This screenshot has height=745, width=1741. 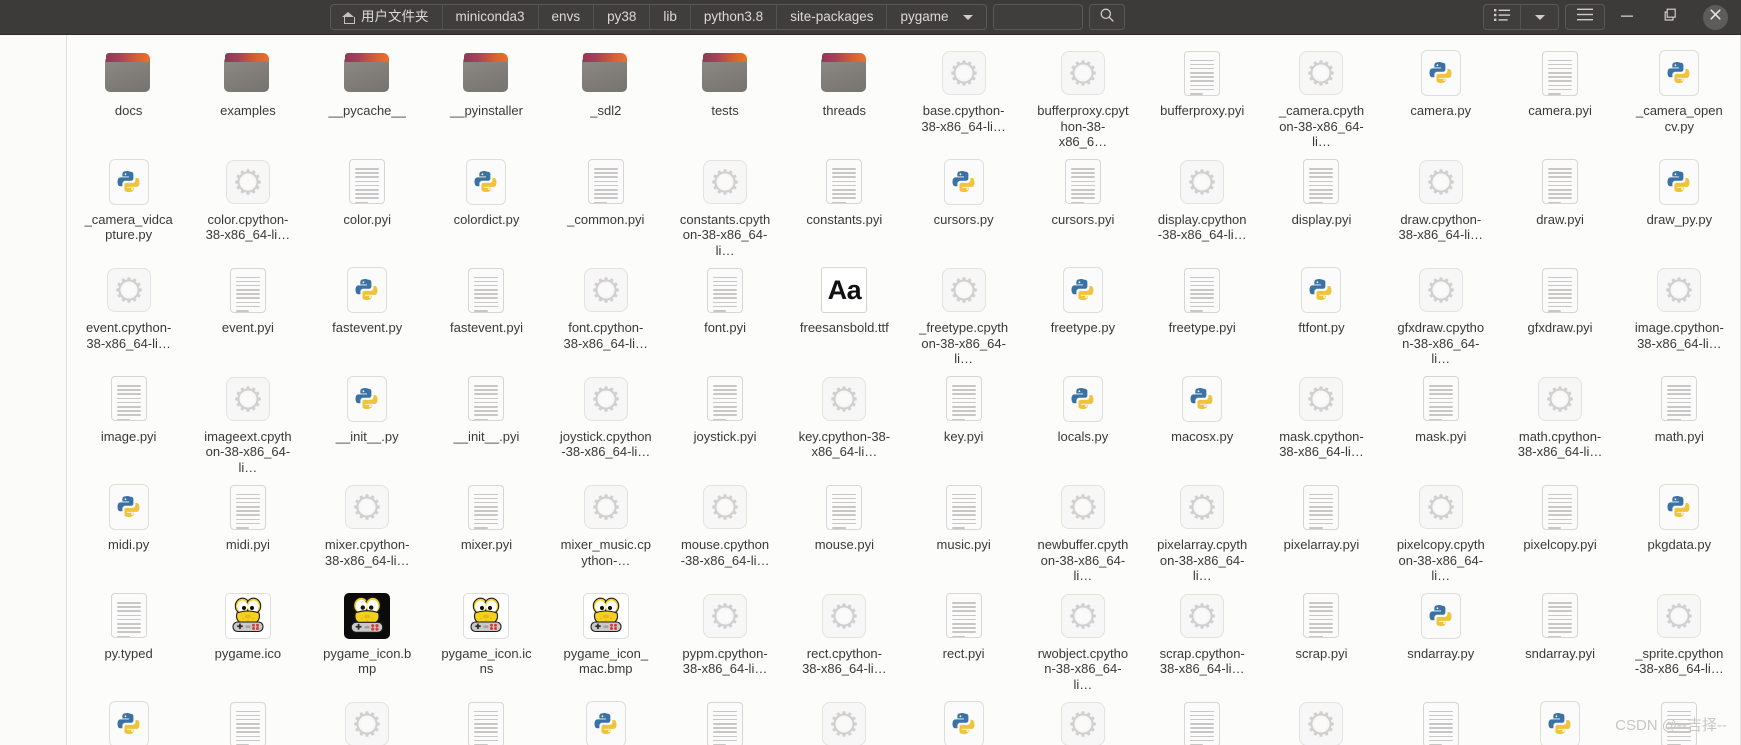 I want to click on file-item: colordict.py, so click(x=486, y=204).